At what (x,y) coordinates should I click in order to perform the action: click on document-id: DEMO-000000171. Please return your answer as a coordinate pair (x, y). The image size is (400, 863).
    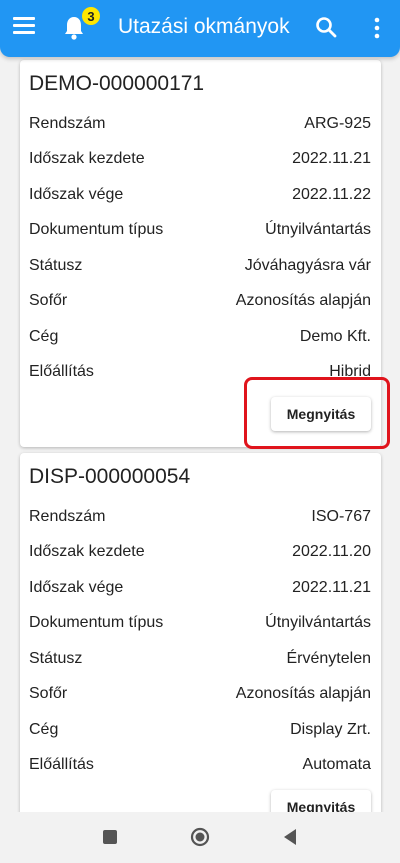
    Looking at the image, I should click on (117, 83).